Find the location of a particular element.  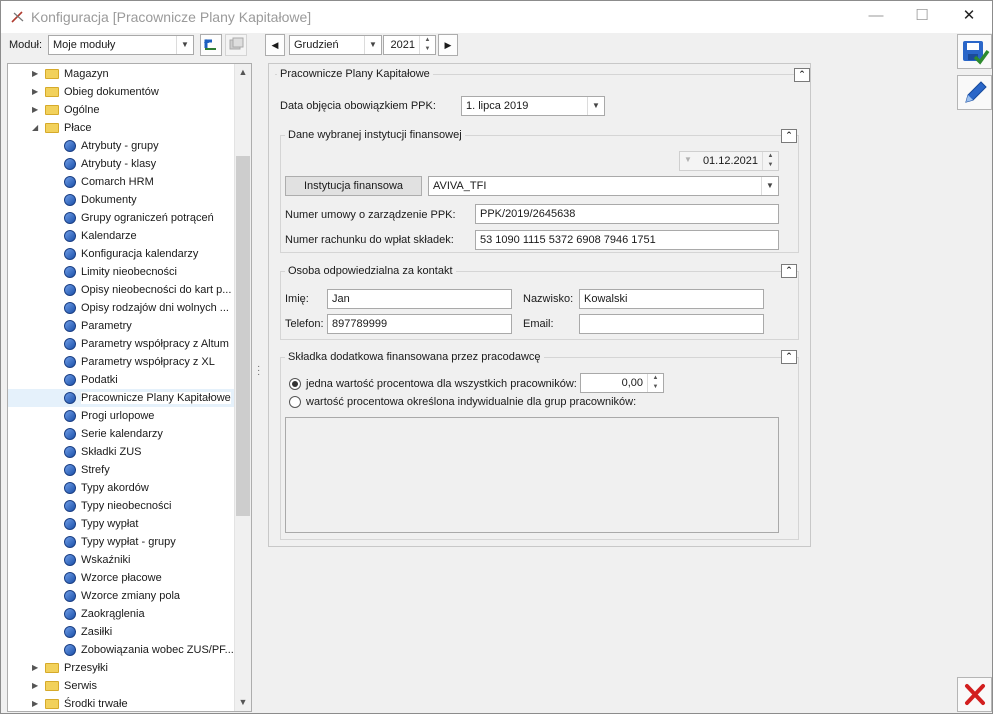

as-of-date-field: ▼ 01.12.2021 ▲ ▼ is located at coordinates (729, 161).